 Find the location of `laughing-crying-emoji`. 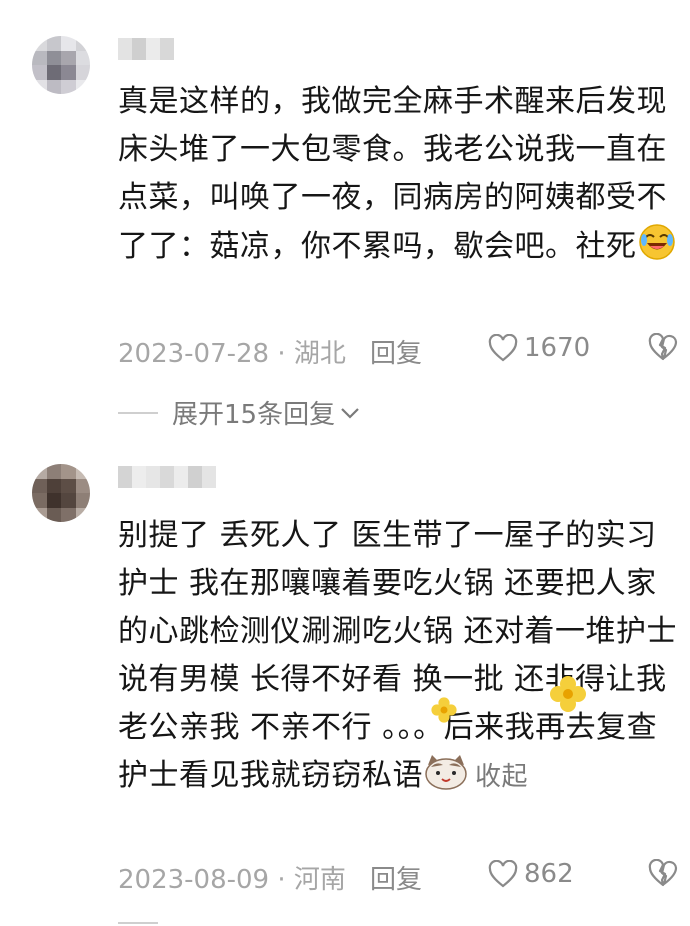

laughing-crying-emoji is located at coordinates (656, 242).